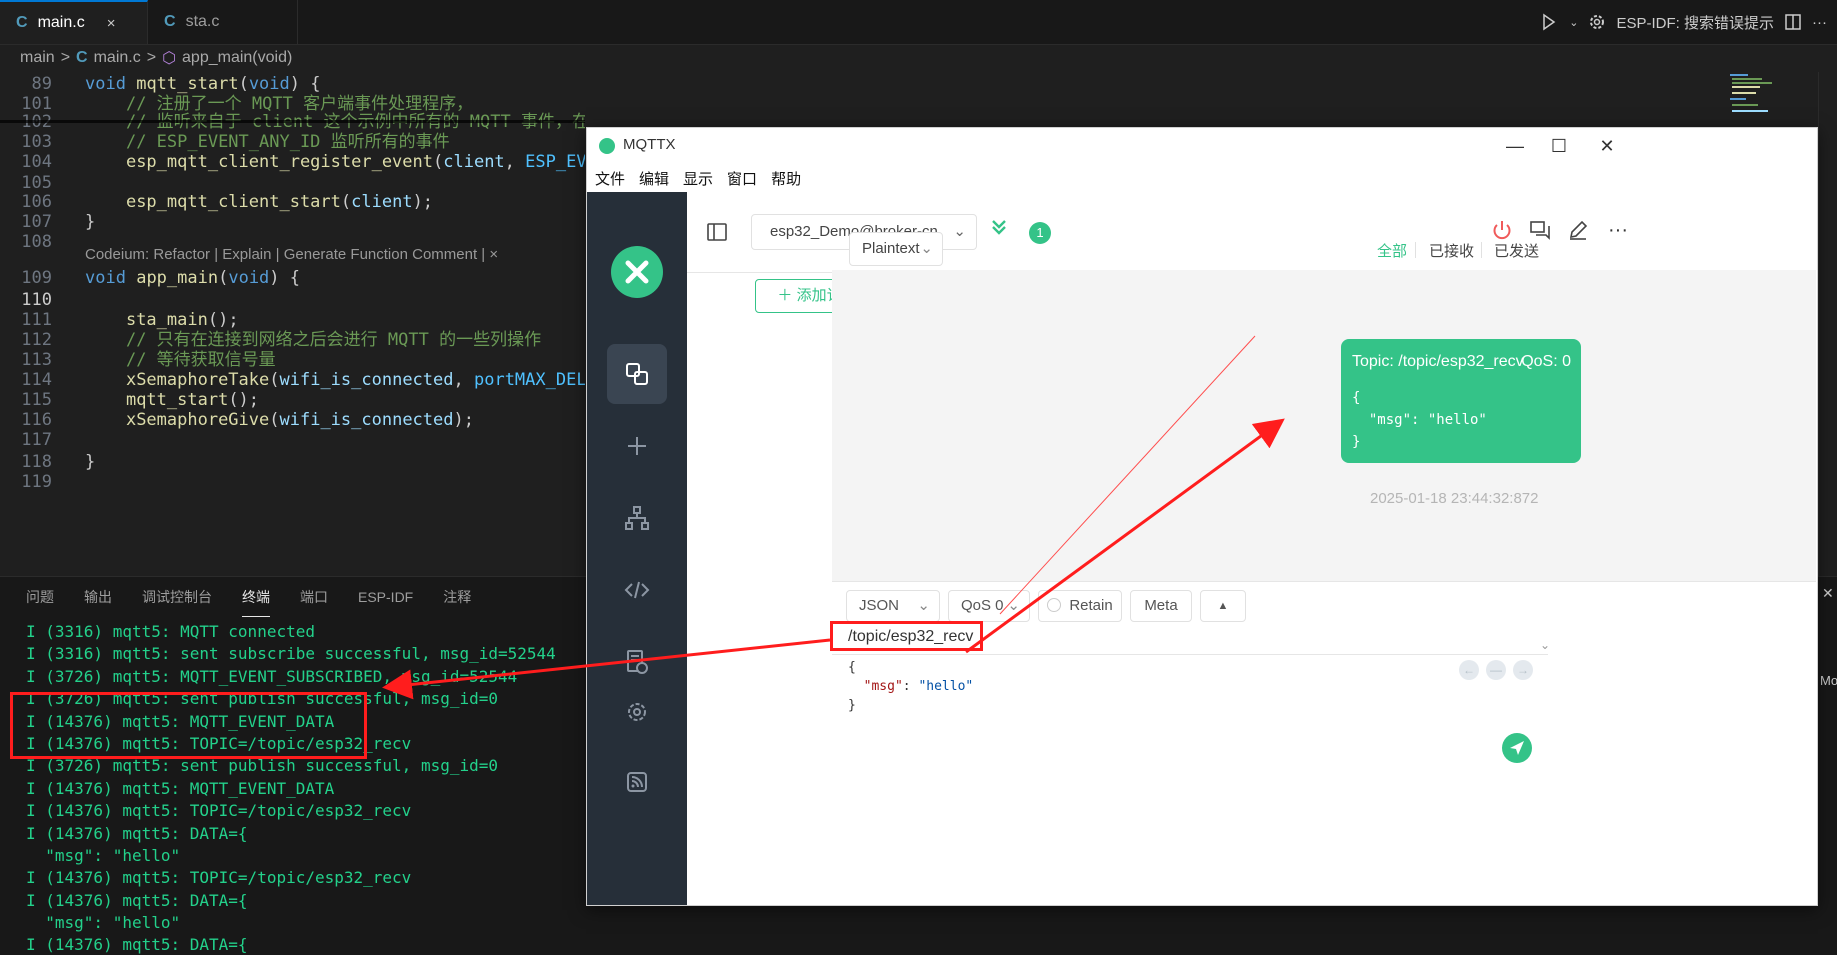 This screenshot has width=1837, height=955. I want to click on close-button: ✕, so click(1607, 146).